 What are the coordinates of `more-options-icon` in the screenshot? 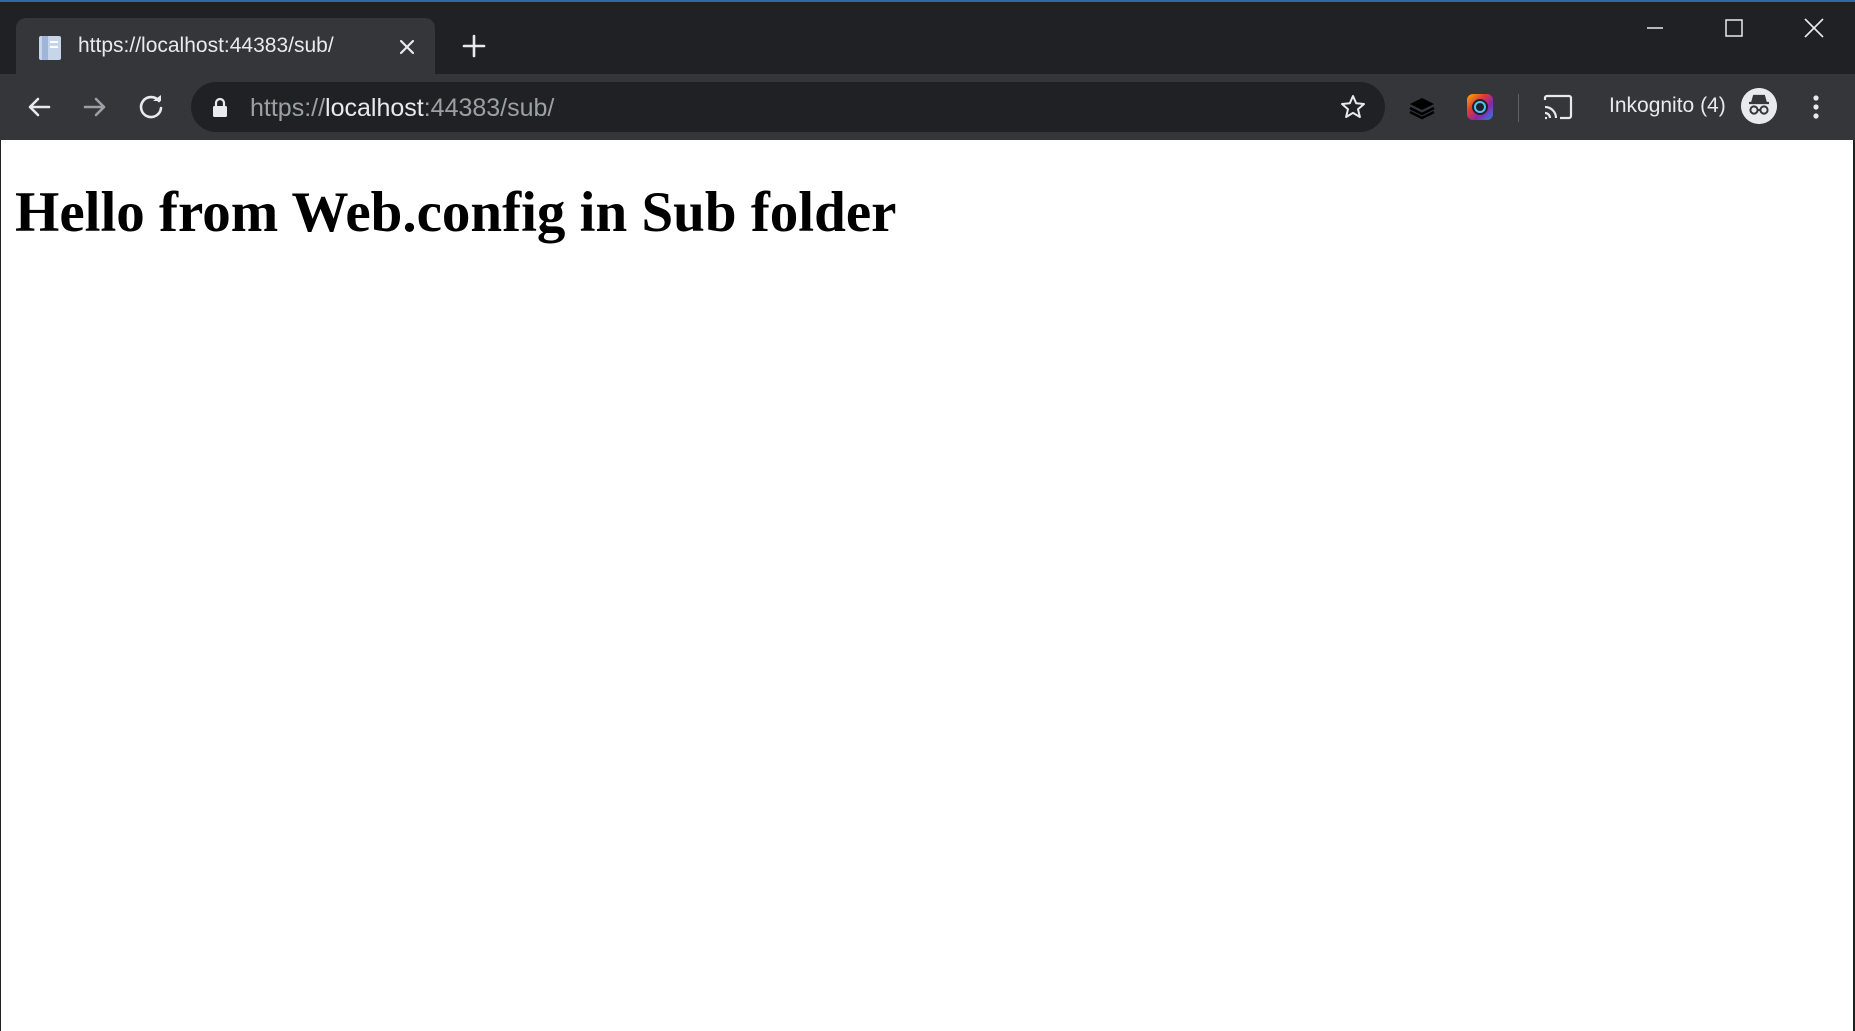 It's located at (1816, 107).